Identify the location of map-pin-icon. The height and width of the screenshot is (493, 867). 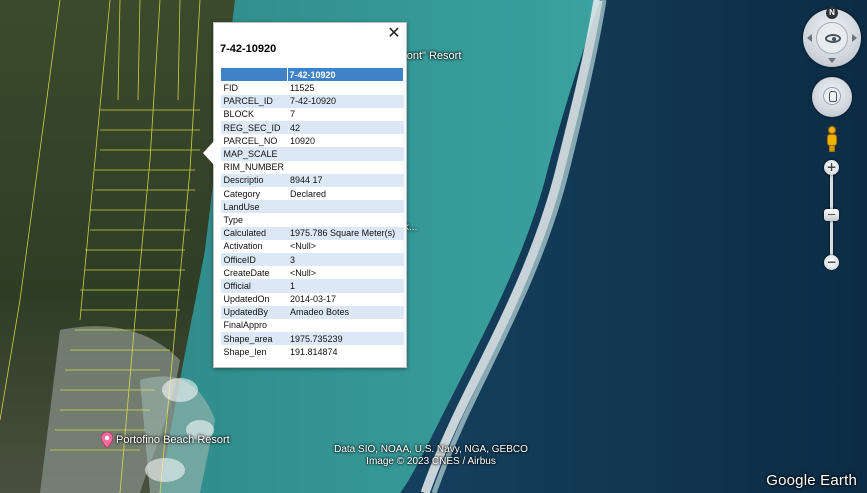
(107, 440).